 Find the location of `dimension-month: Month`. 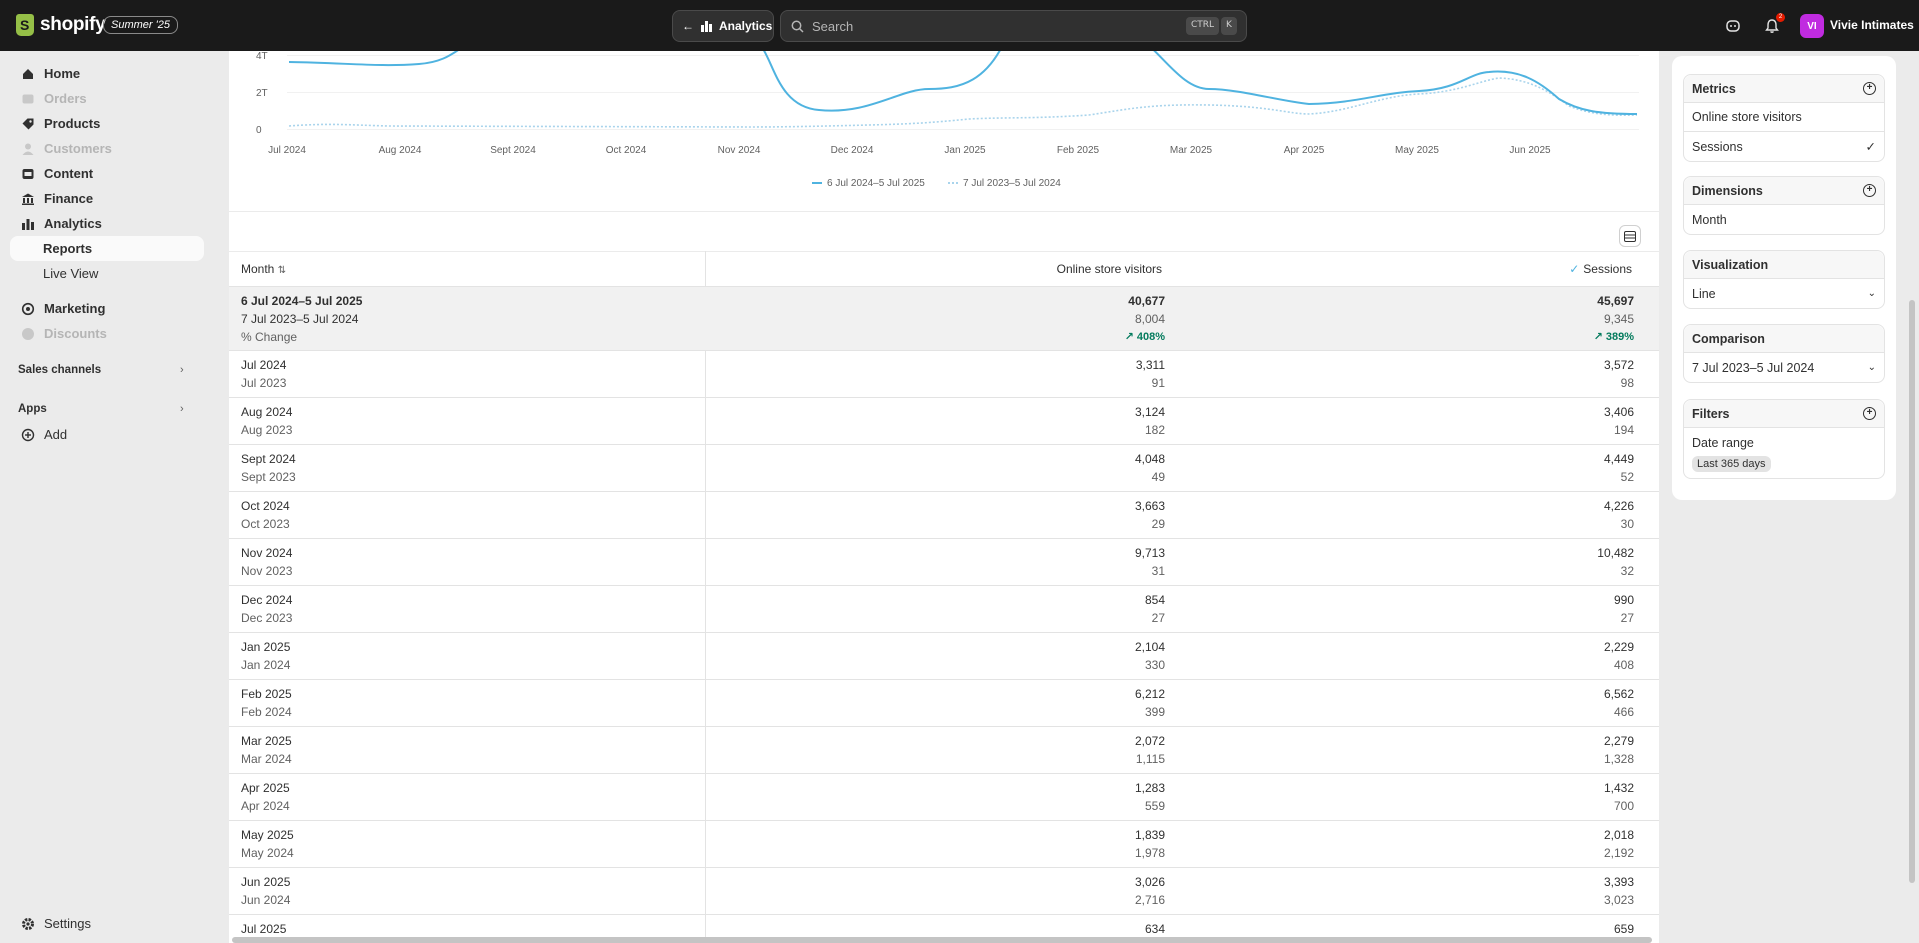

dimension-month: Month is located at coordinates (1784, 219).